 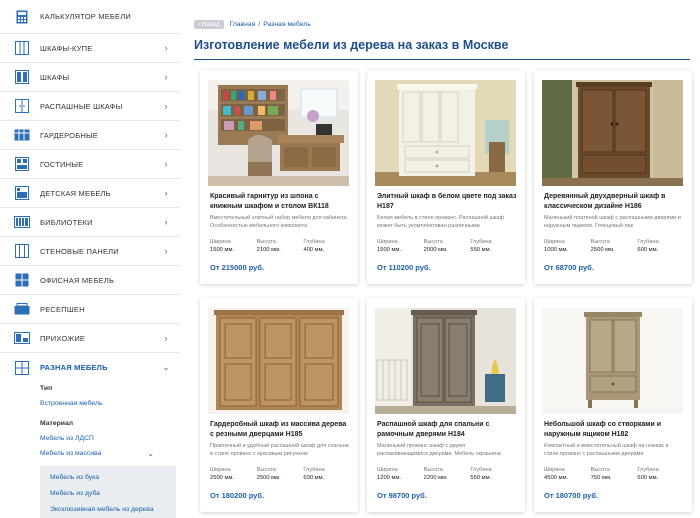 I want to click on submenu-link-built-in: Встроенная мебель, so click(x=110, y=403).